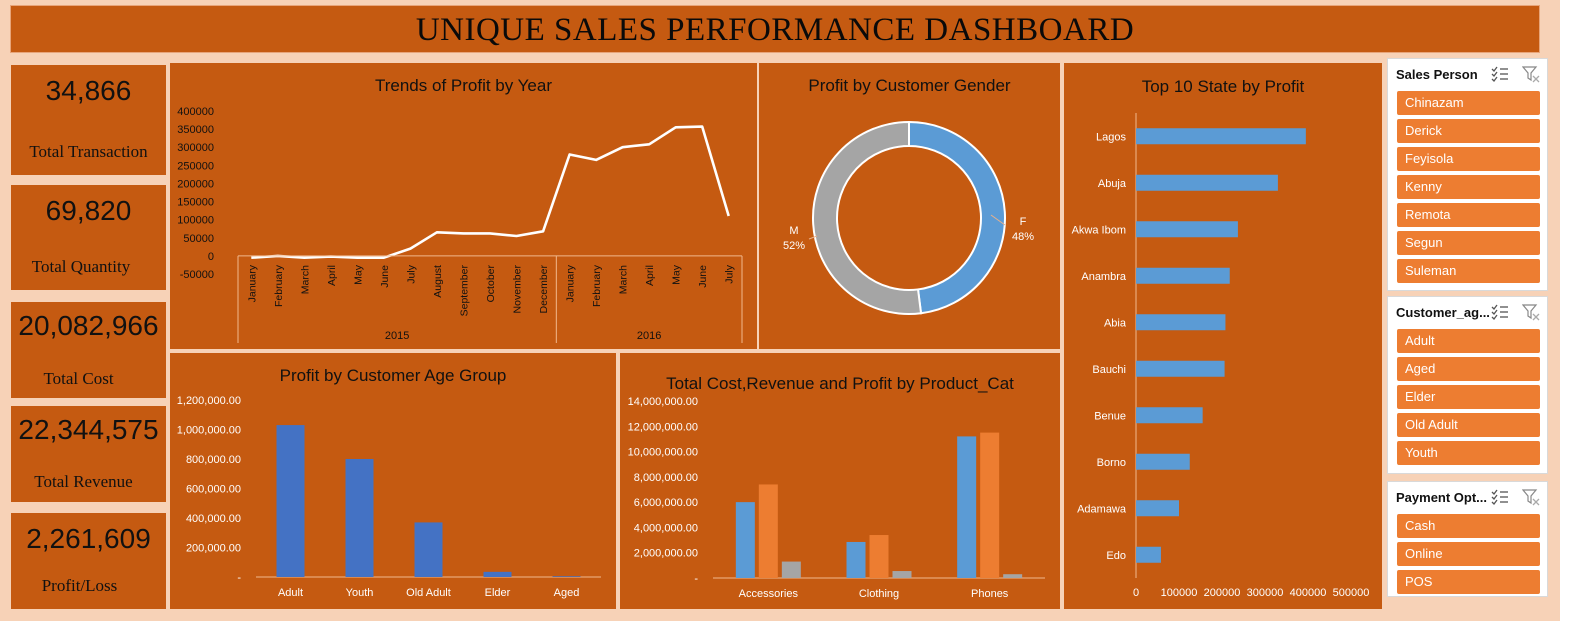  What do you see at coordinates (88, 210) in the screenshot?
I see `kpi-value: 69,820` at bounding box center [88, 210].